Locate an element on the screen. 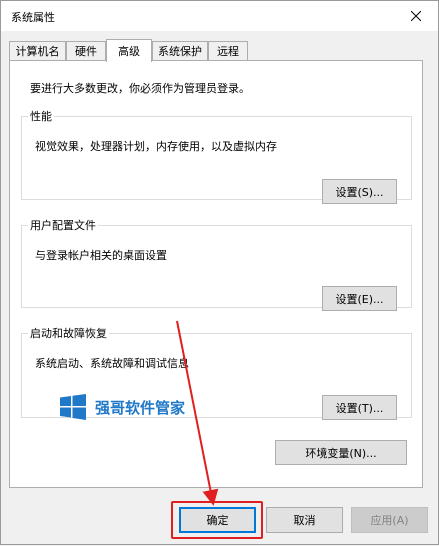 The height and width of the screenshot is (546, 439). windows-logo-icon is located at coordinates (73, 407).